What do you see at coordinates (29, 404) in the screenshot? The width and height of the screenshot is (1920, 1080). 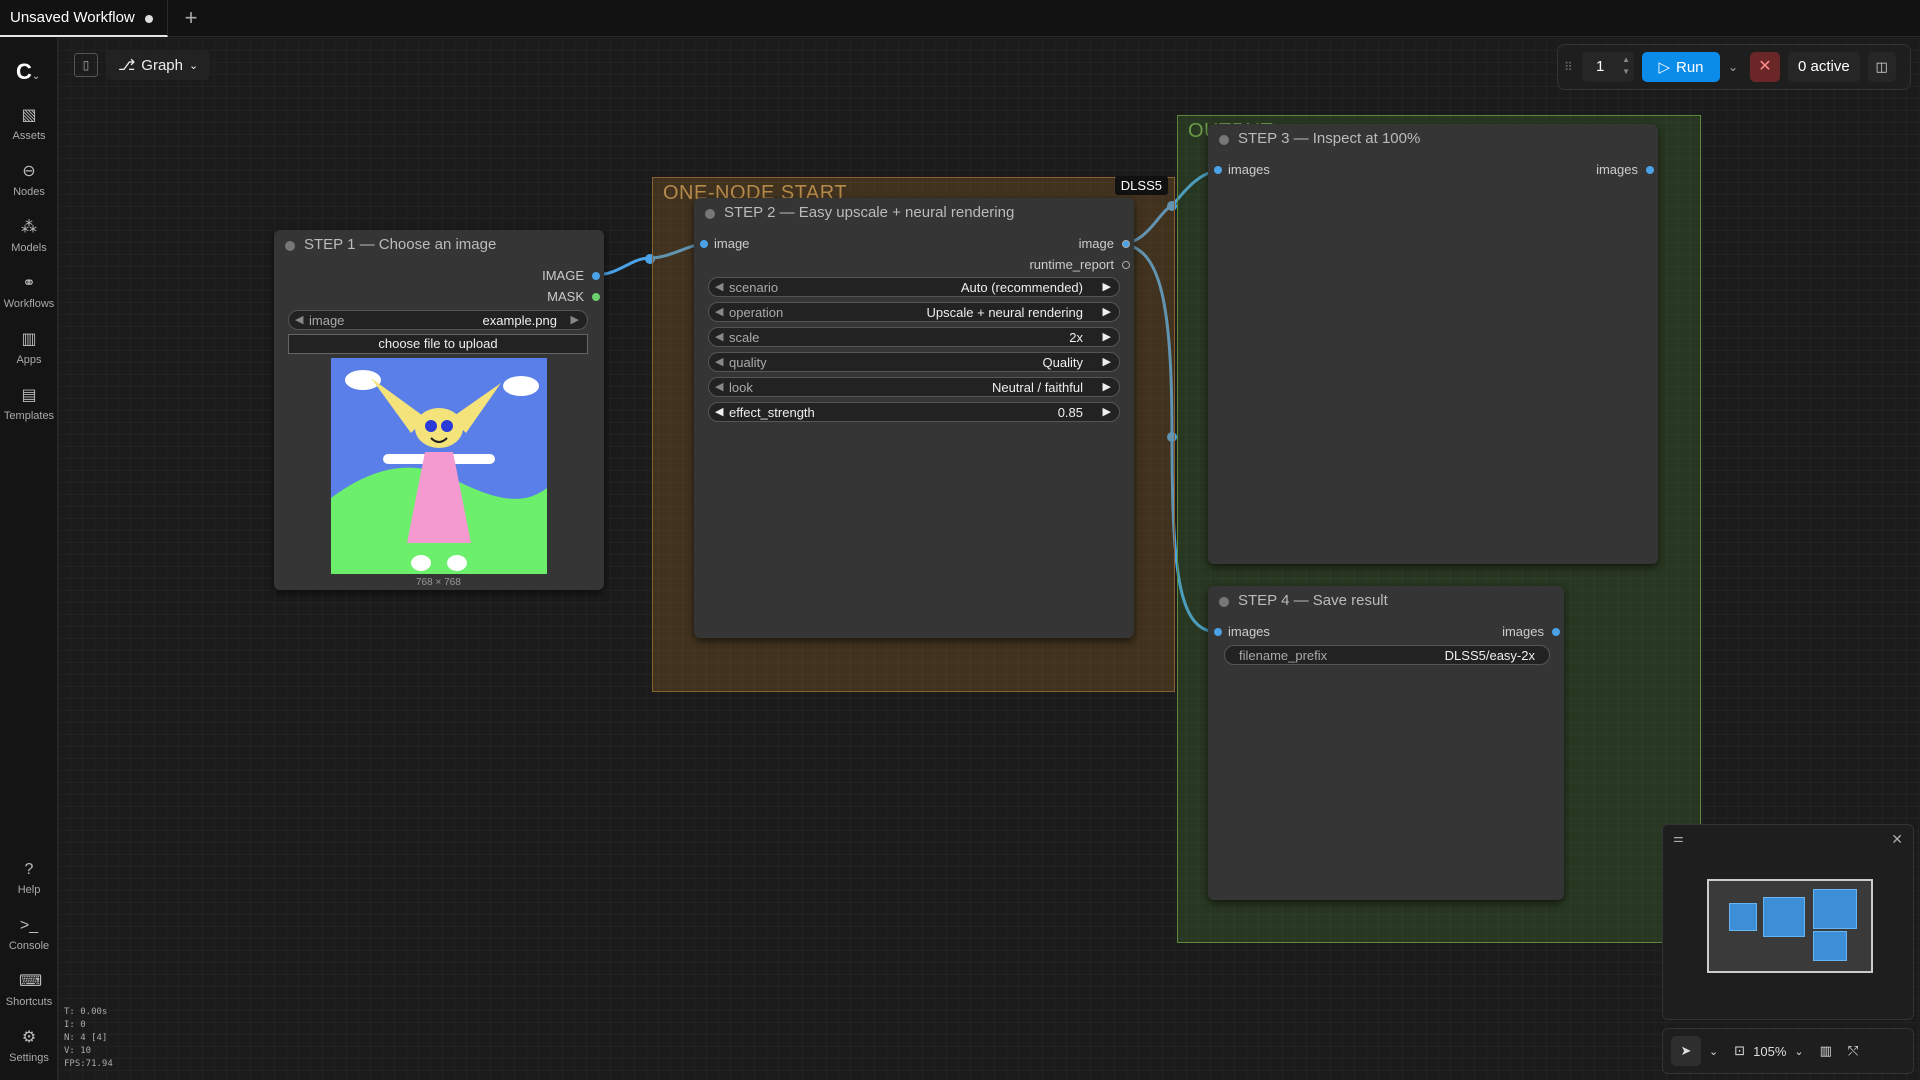 I see `sidebar-item-templates: ▤ Templates` at bounding box center [29, 404].